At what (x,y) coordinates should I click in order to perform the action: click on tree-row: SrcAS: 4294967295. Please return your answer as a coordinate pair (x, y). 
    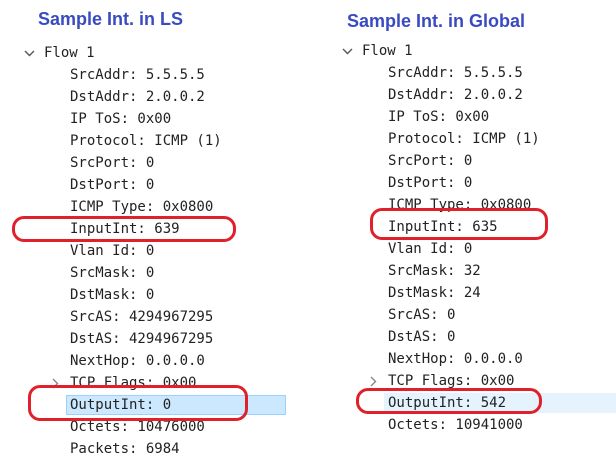
    Looking at the image, I should click on (150, 317).